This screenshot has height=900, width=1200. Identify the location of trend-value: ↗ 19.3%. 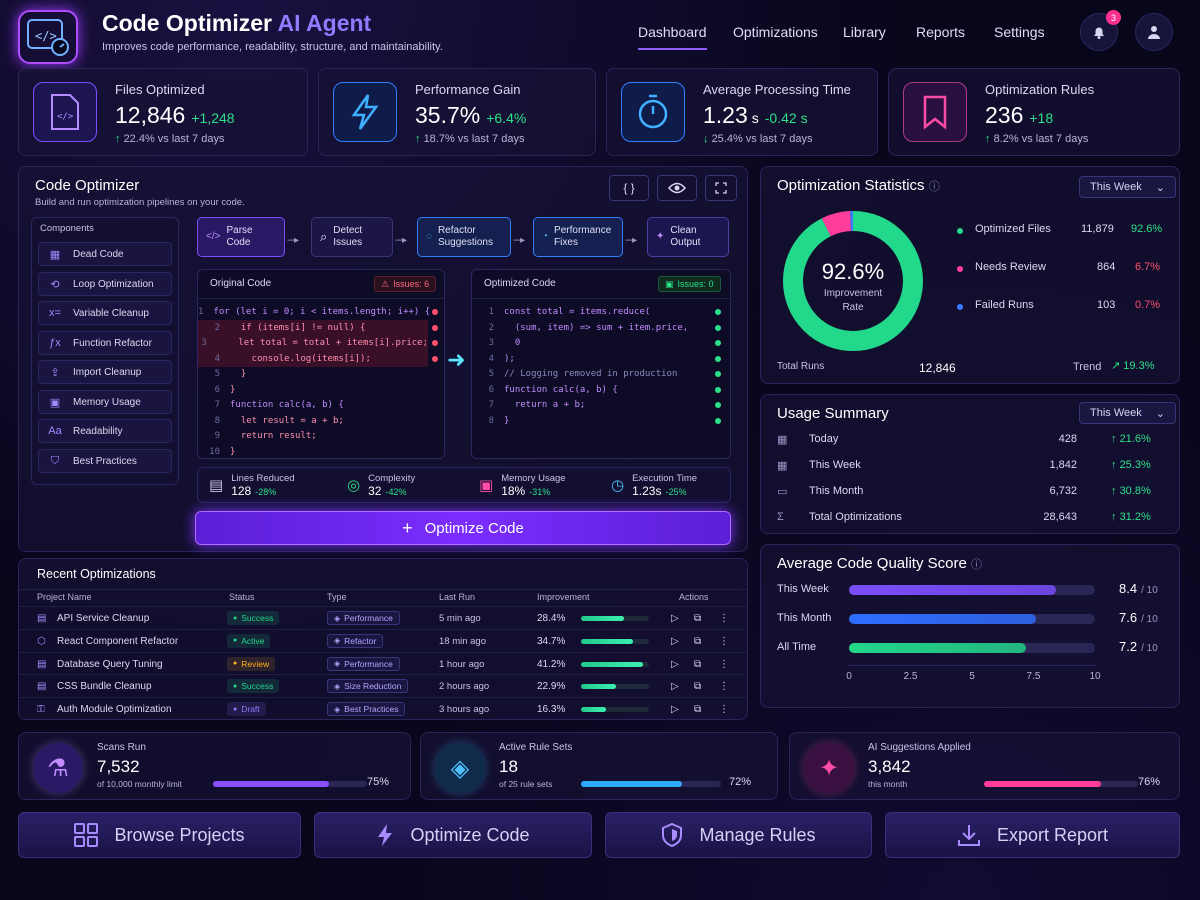
(1133, 366).